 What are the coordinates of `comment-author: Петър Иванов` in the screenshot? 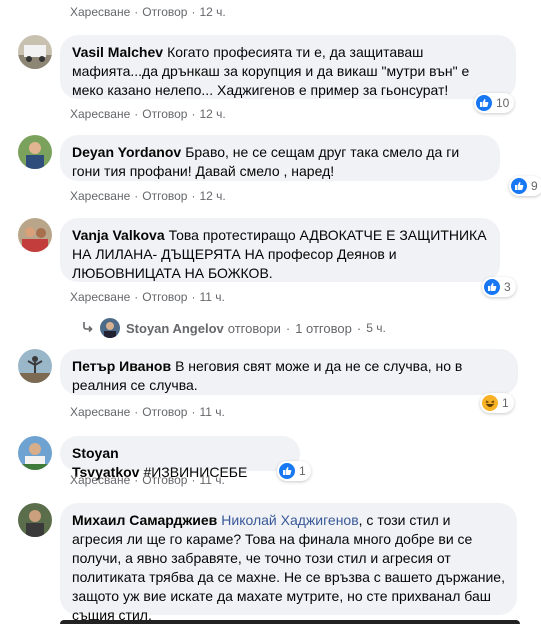 It's located at (121, 366).